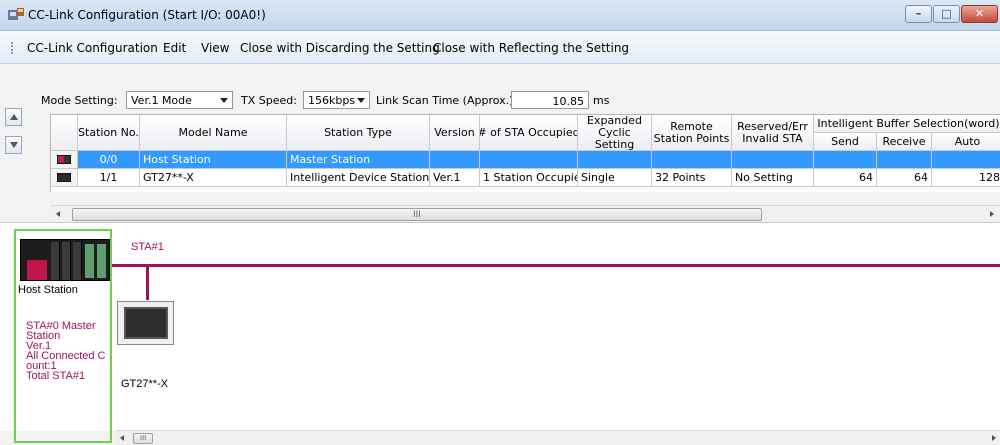 The image size is (1000, 445). I want to click on tx-speed-label: TX Speed:, so click(269, 100).